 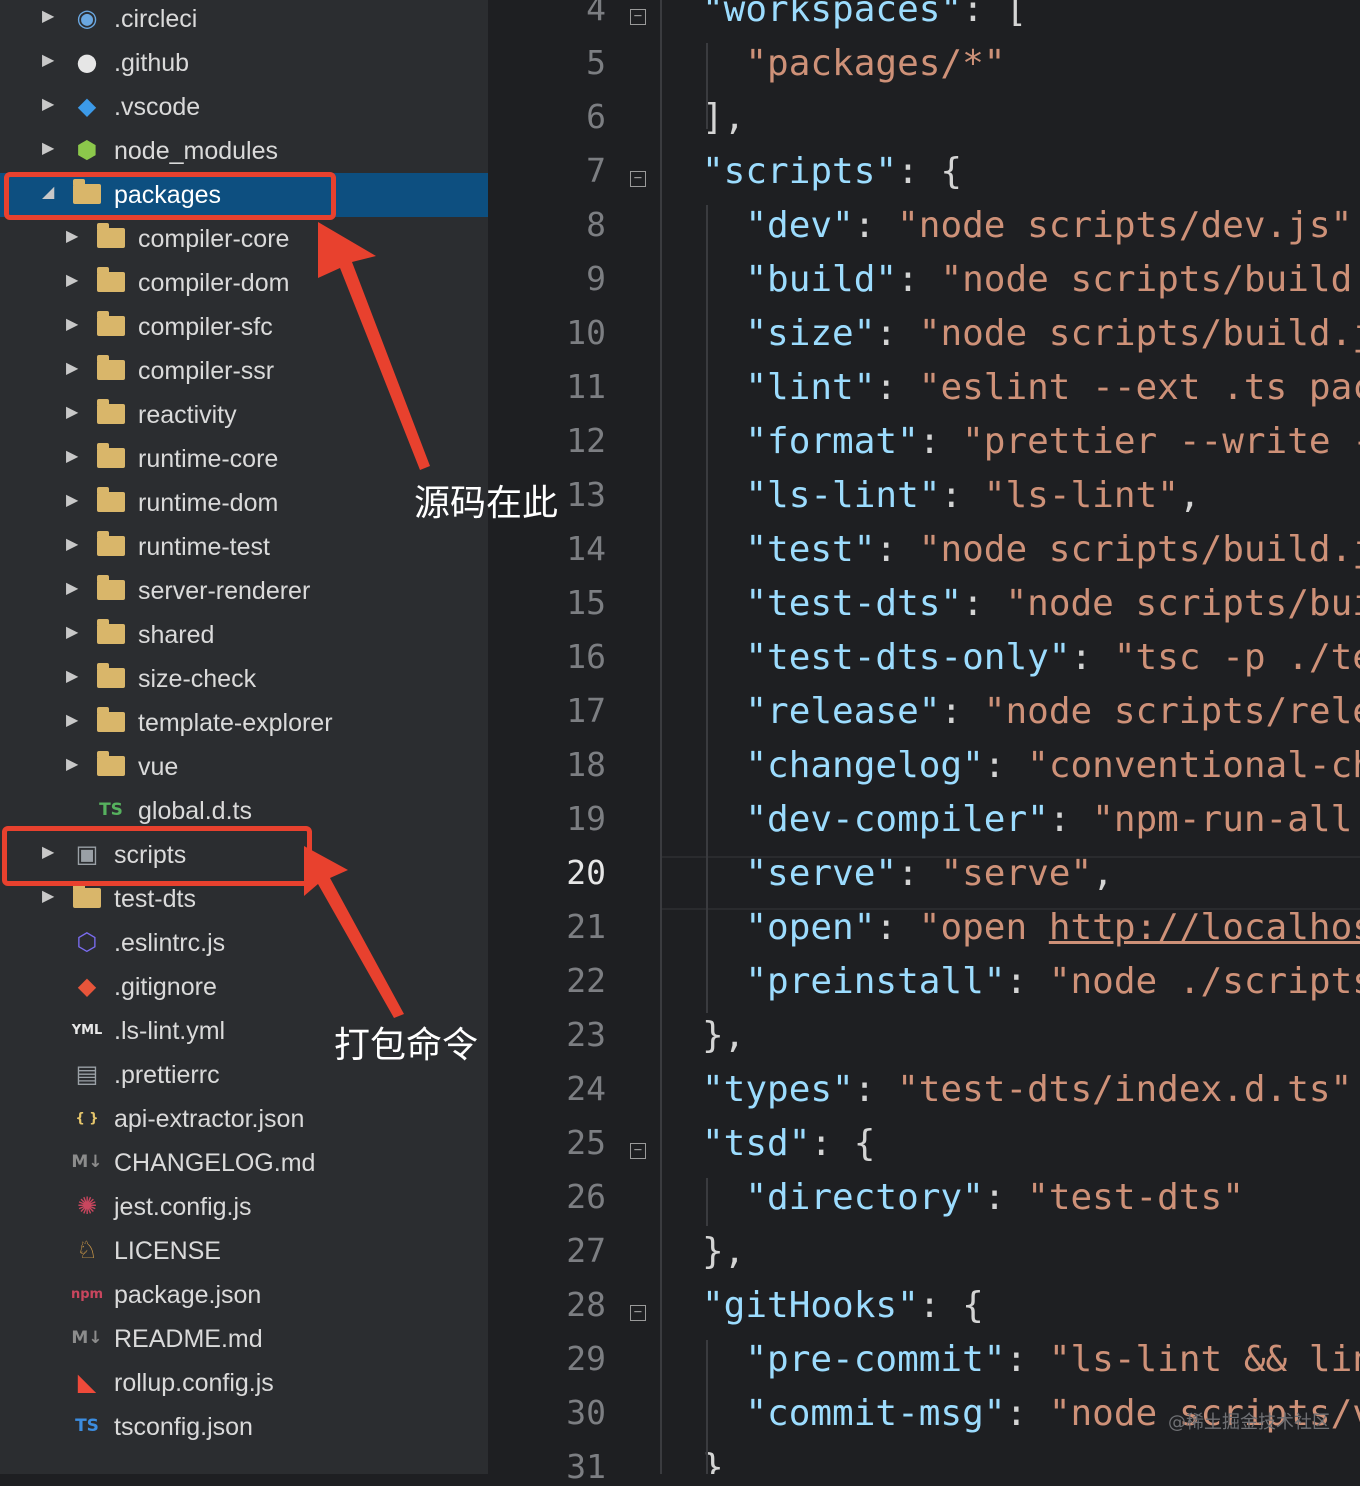 What do you see at coordinates (374, 346) in the screenshot?
I see `arrow-to-packages` at bounding box center [374, 346].